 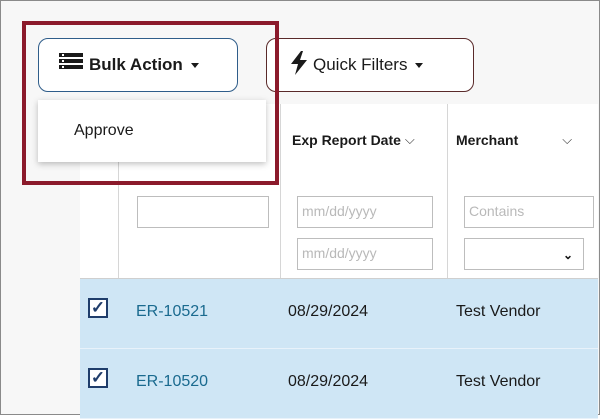 I want to click on id-filter-input, so click(x=203, y=212).